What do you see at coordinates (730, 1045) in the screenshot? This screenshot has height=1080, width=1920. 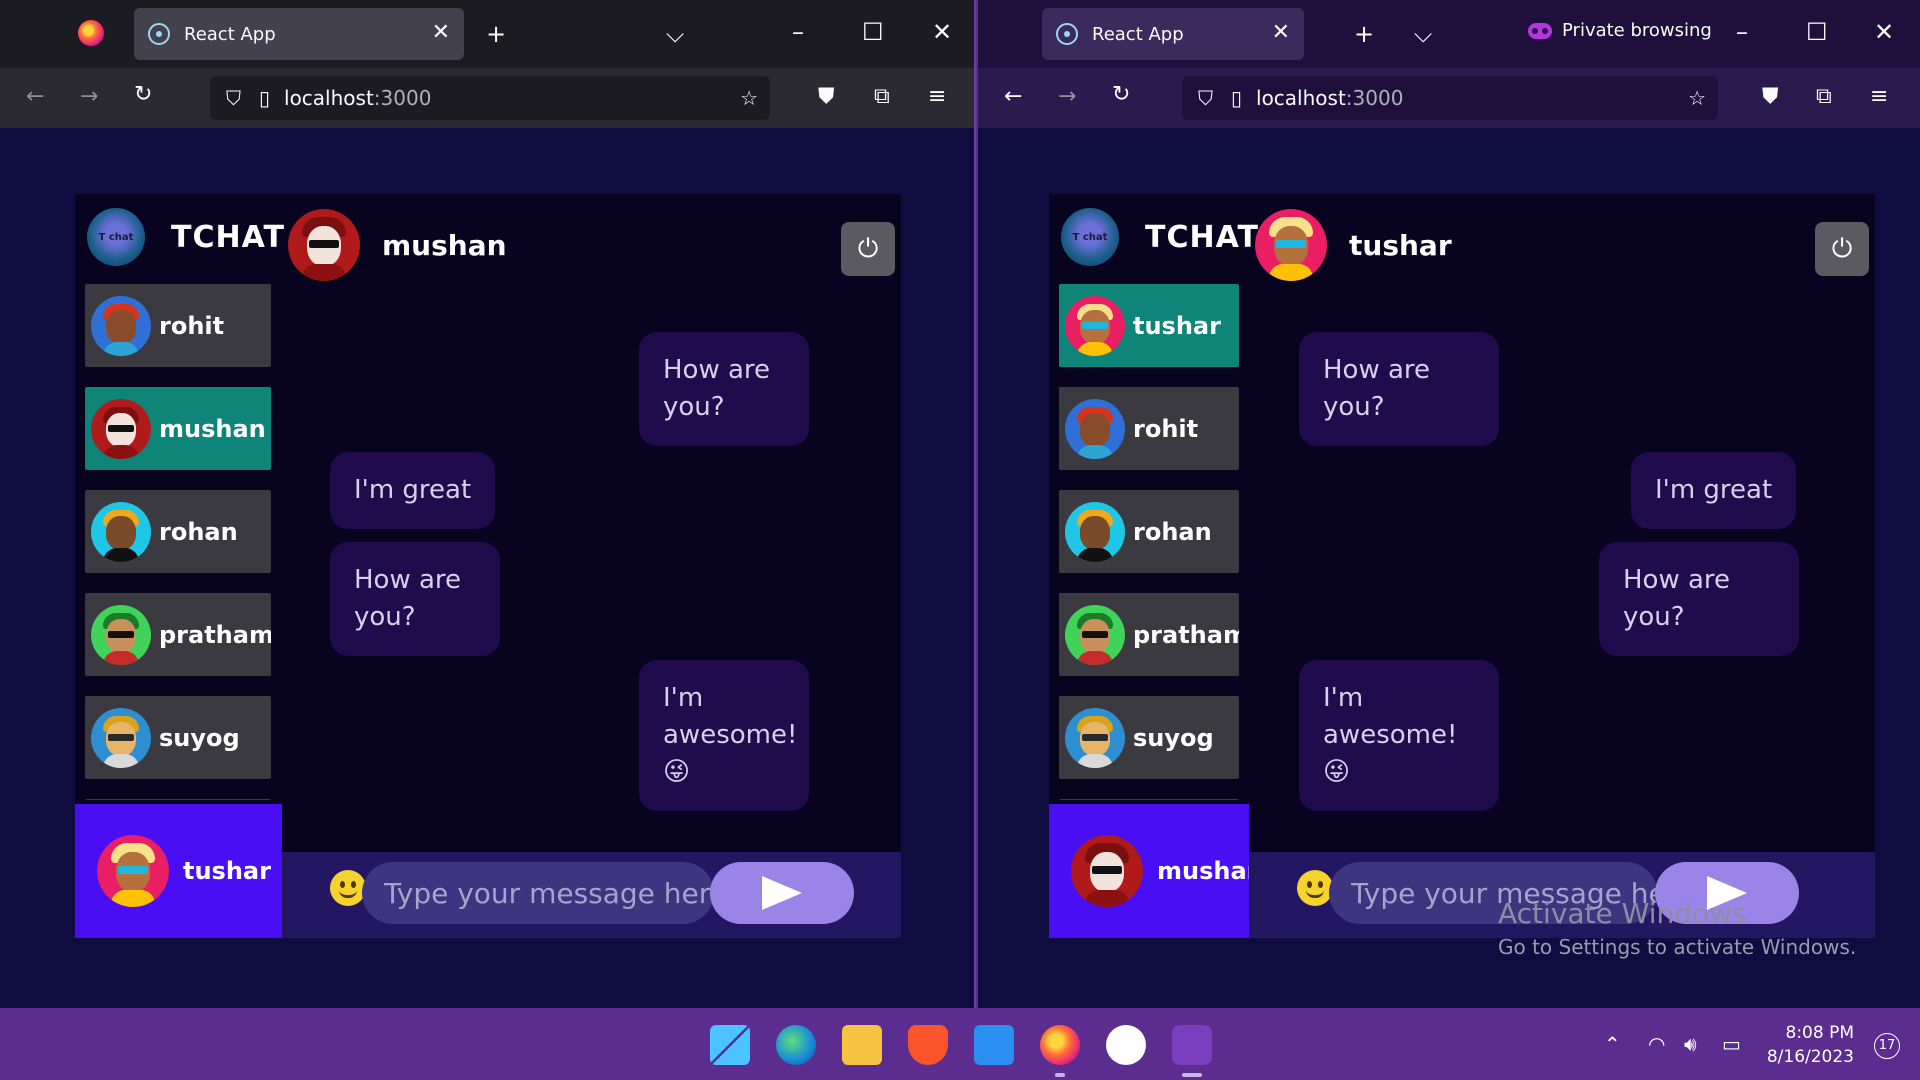 I see `start-windows-icon` at bounding box center [730, 1045].